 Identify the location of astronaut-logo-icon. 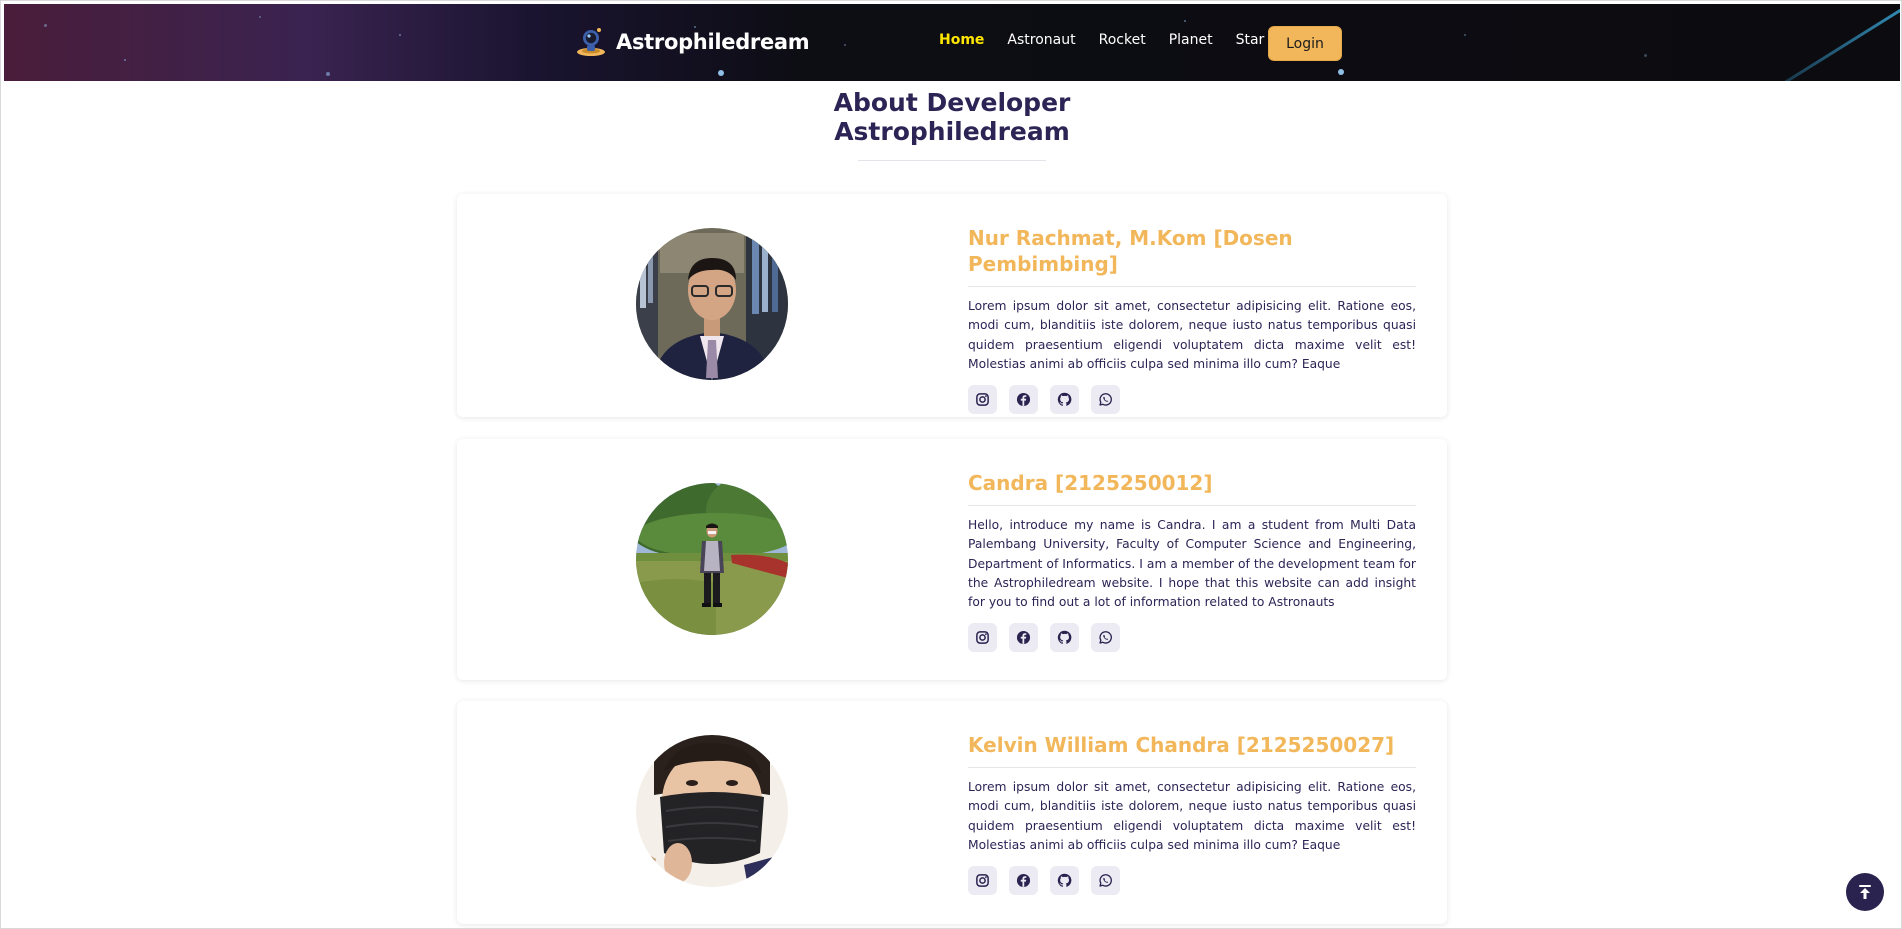
(591, 42).